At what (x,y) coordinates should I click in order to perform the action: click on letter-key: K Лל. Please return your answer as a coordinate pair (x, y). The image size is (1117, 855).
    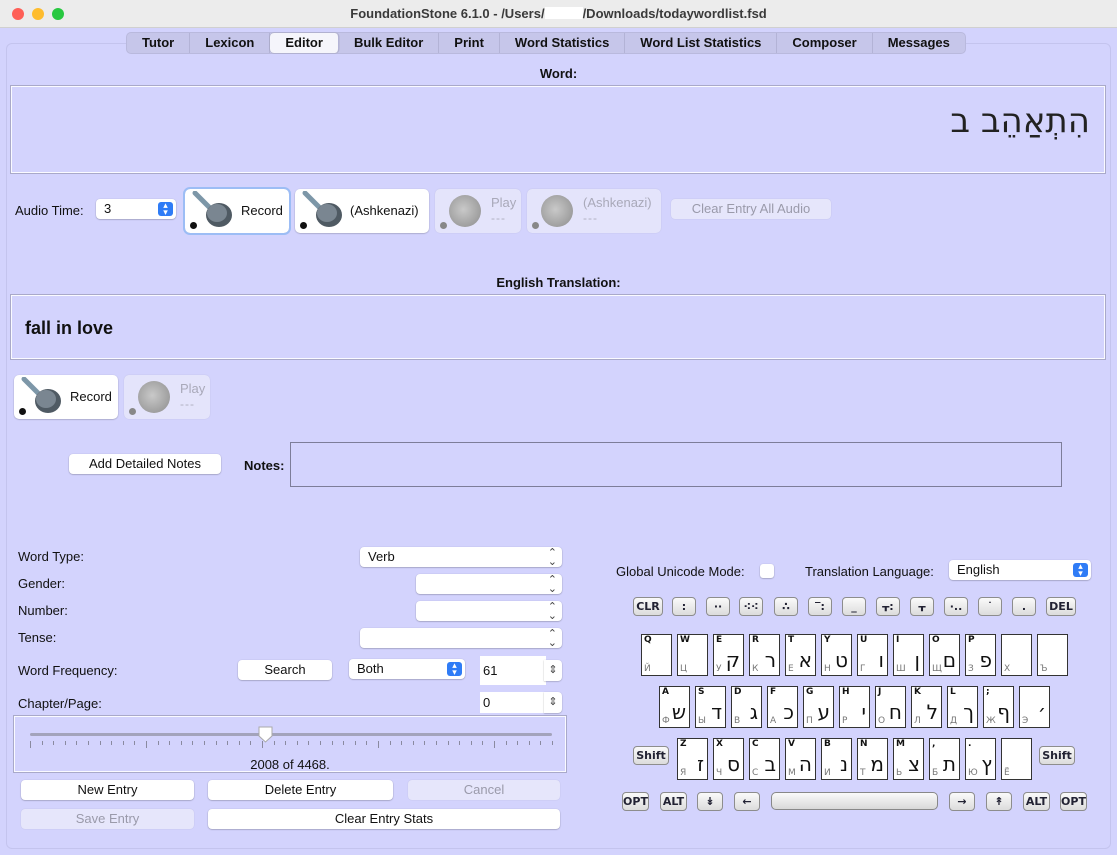
    Looking at the image, I should click on (926, 707).